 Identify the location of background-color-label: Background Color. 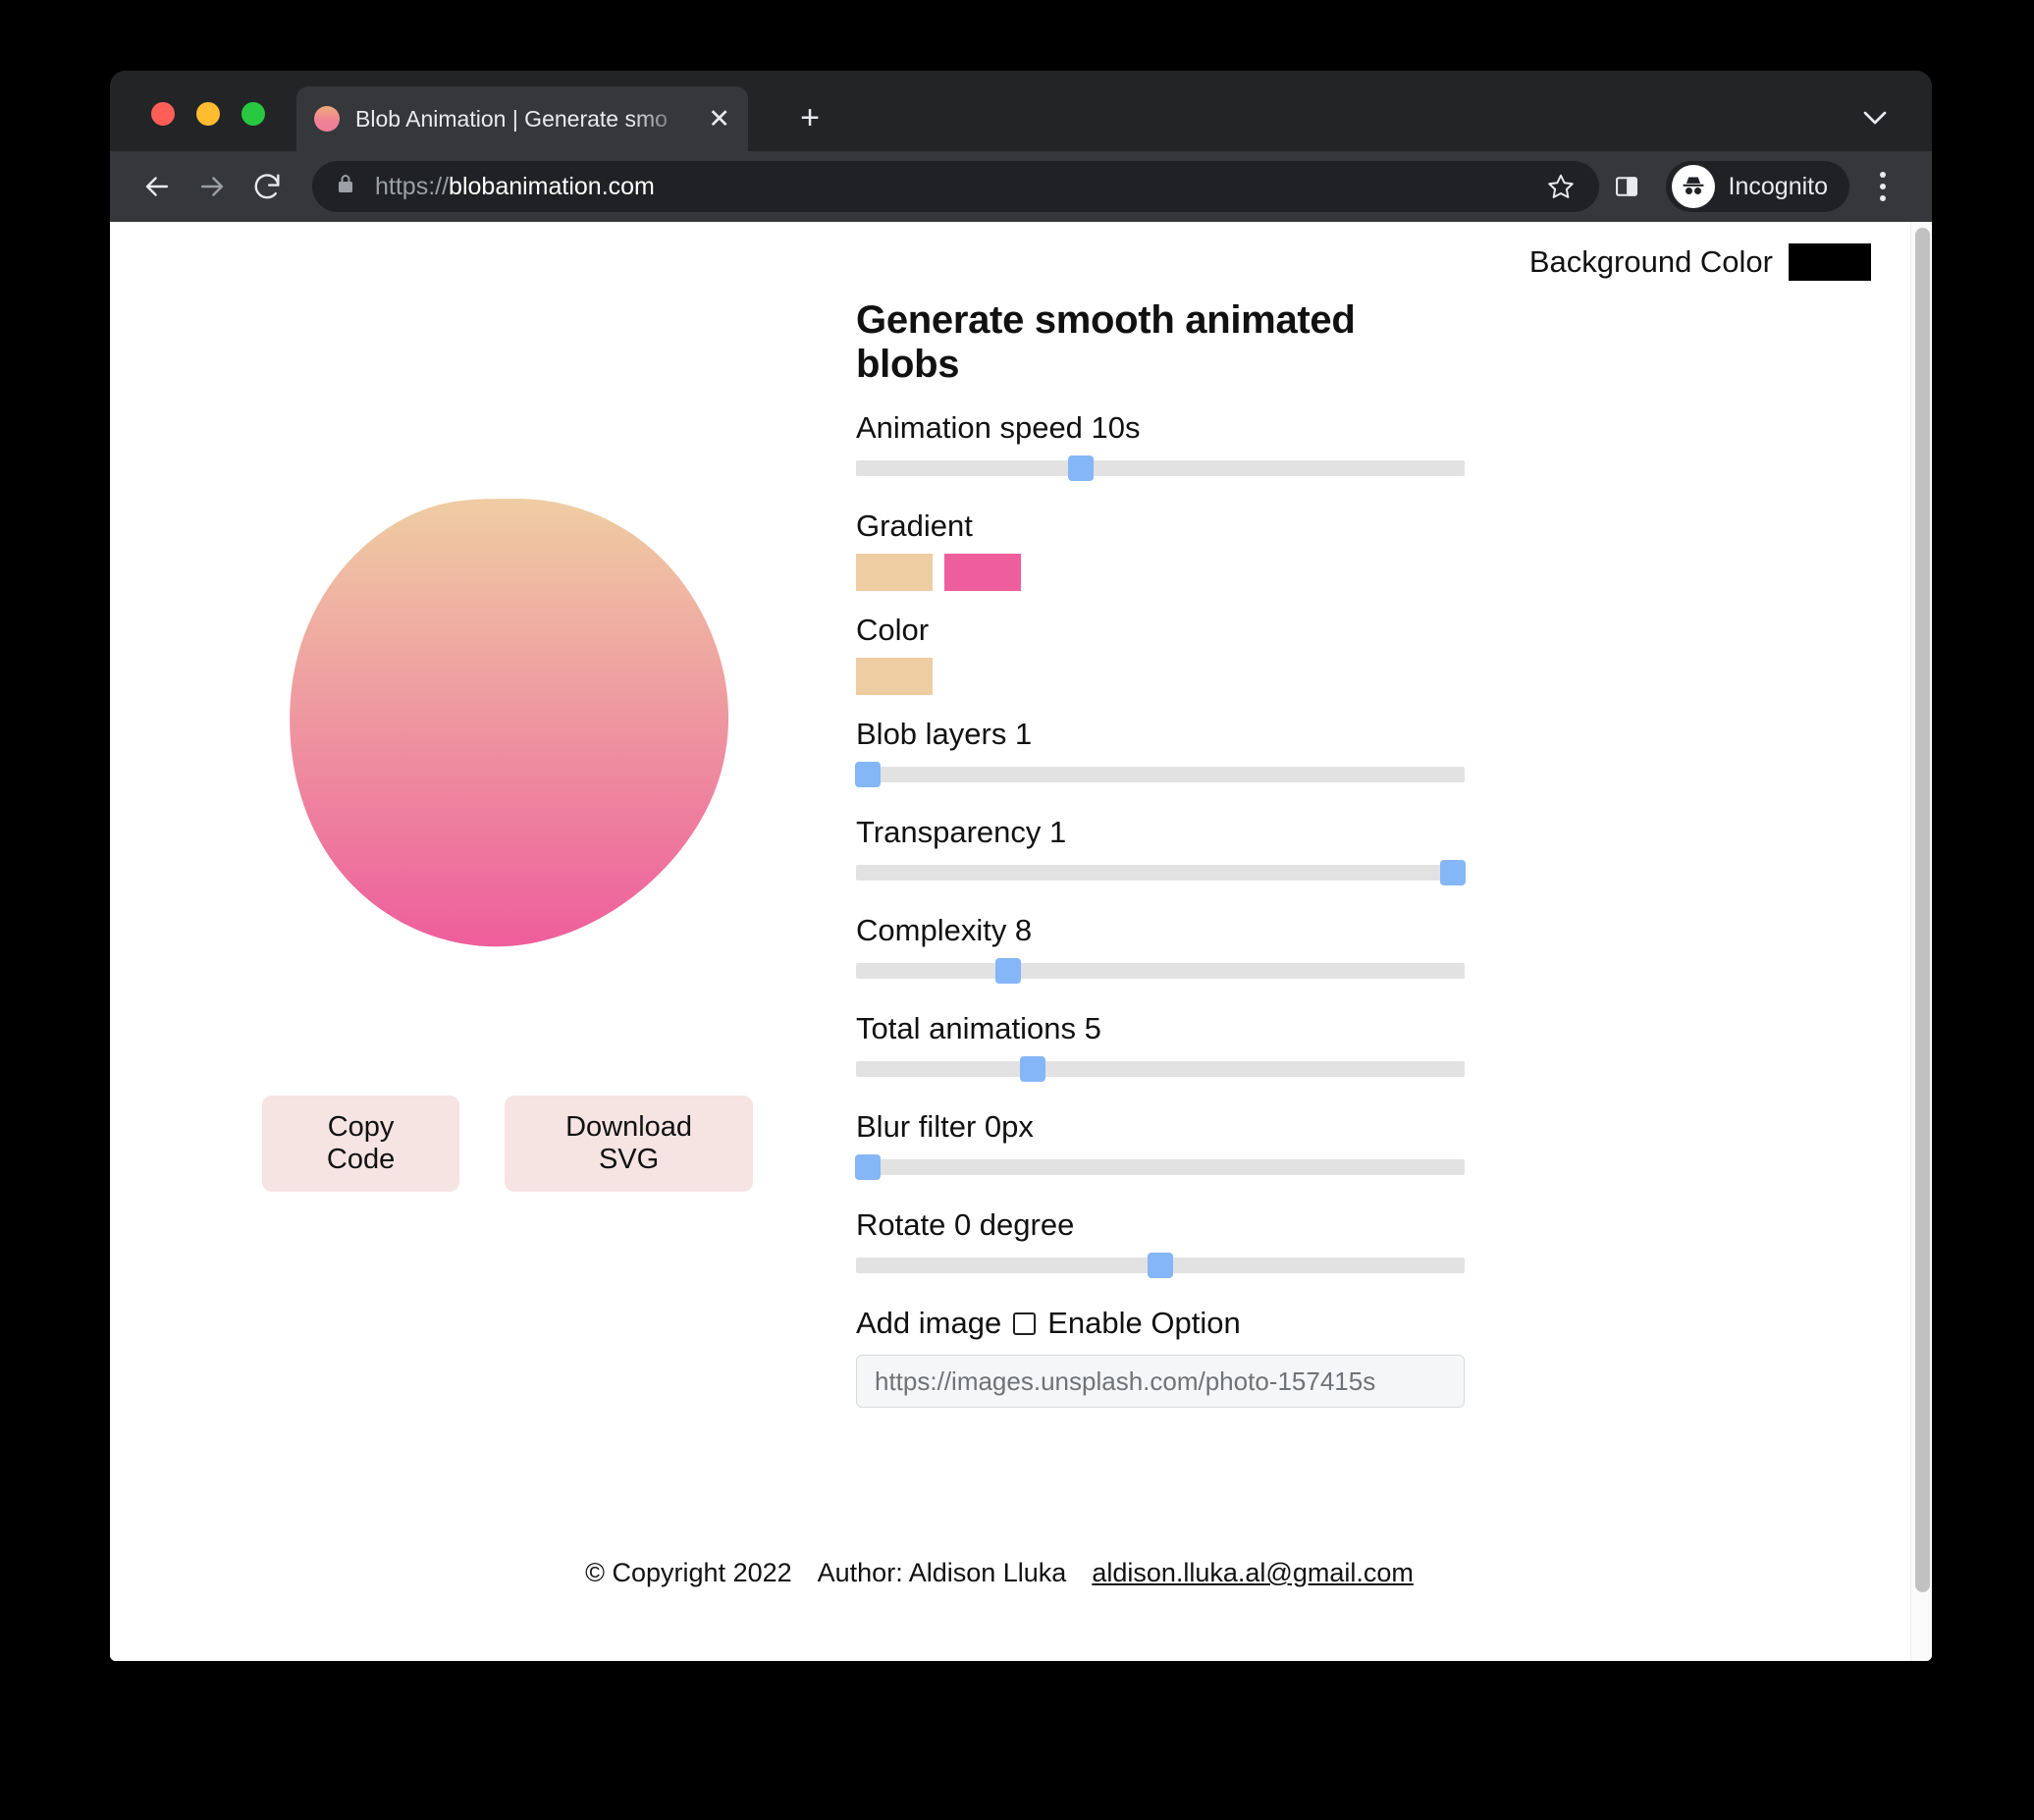
(1650, 261).